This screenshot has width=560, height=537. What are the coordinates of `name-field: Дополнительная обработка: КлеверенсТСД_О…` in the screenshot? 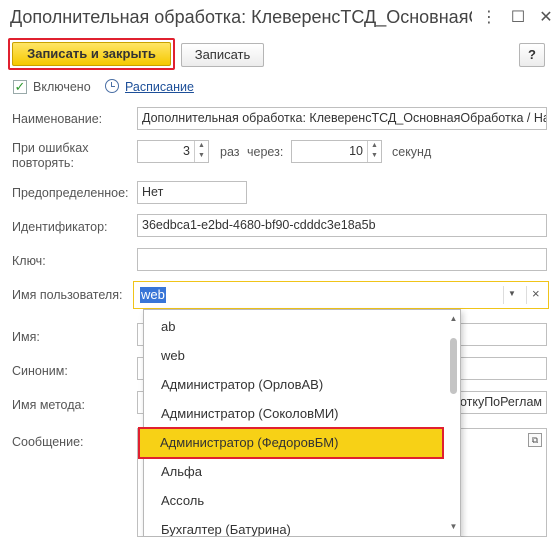 It's located at (342, 118).